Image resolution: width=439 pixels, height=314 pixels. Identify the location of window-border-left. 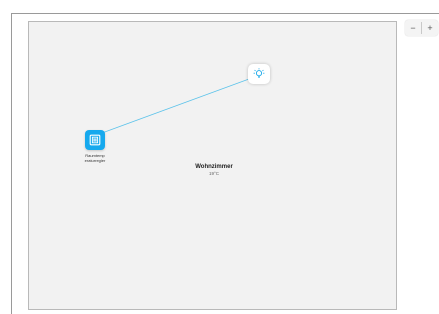
(11, 163).